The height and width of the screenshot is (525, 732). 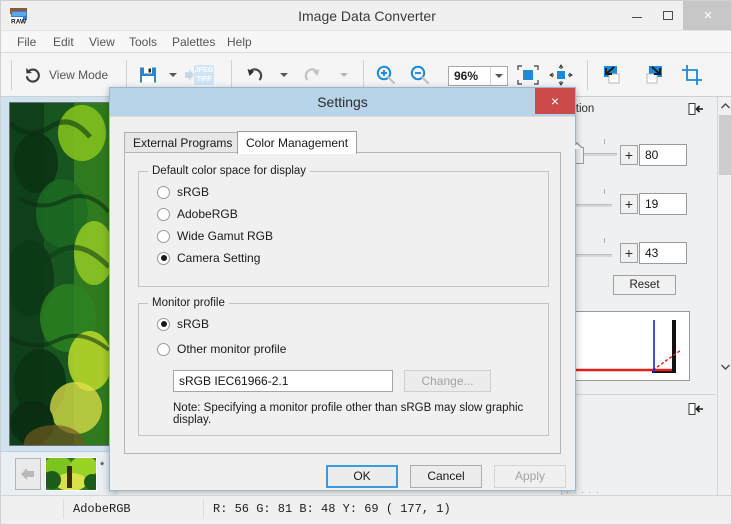 What do you see at coordinates (102, 42) in the screenshot?
I see `menu-view: View` at bounding box center [102, 42].